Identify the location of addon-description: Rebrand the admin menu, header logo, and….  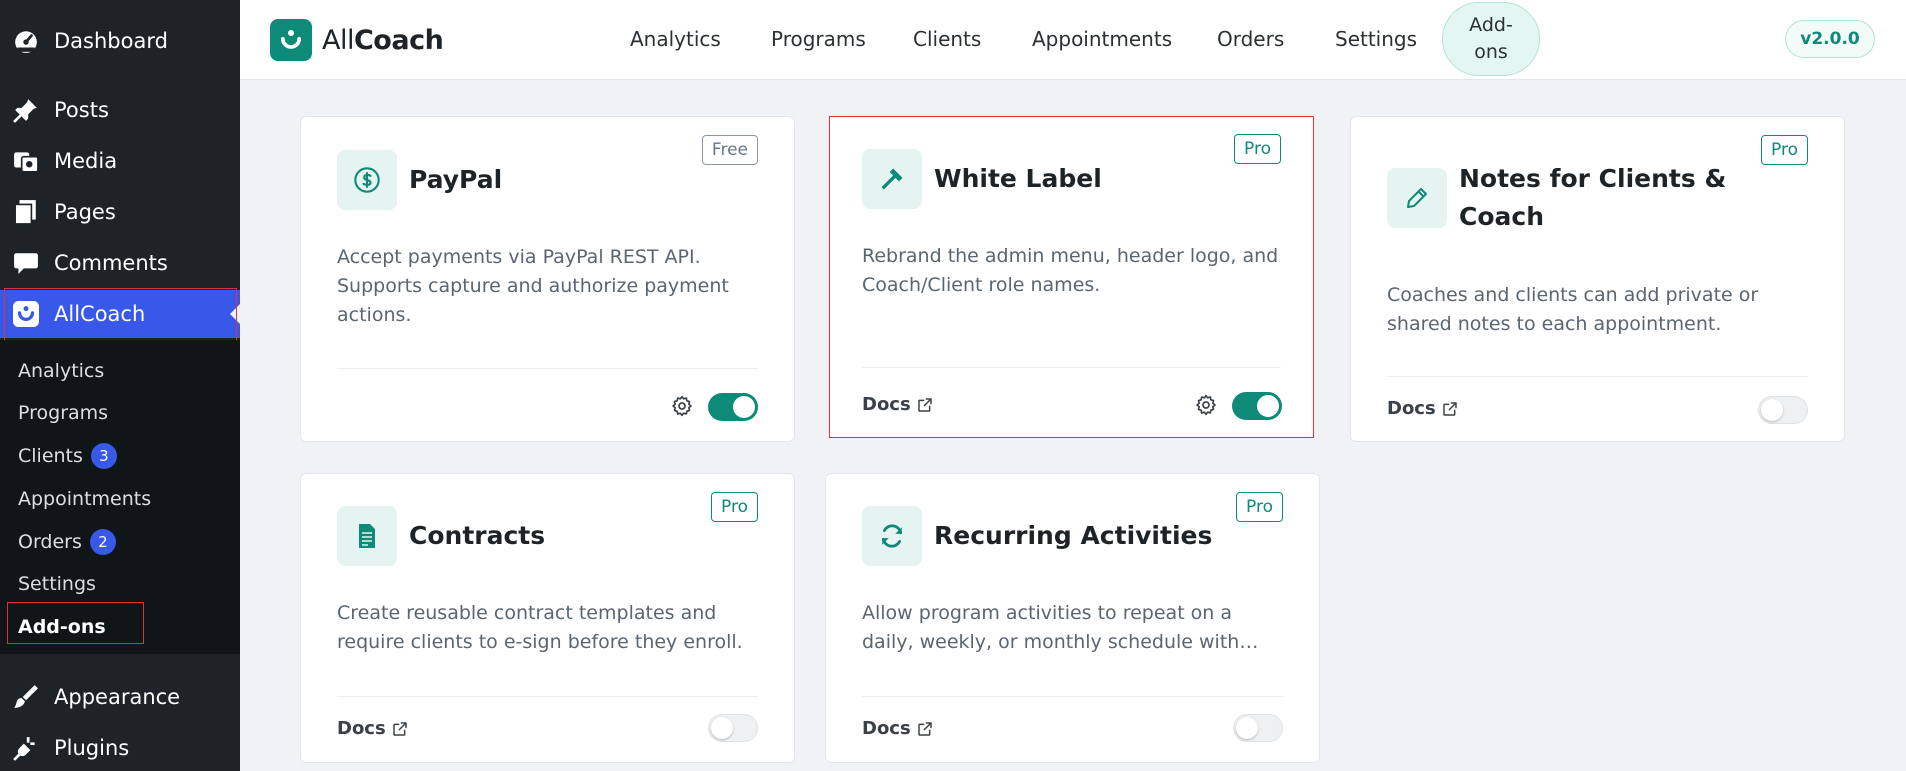
(1070, 270).